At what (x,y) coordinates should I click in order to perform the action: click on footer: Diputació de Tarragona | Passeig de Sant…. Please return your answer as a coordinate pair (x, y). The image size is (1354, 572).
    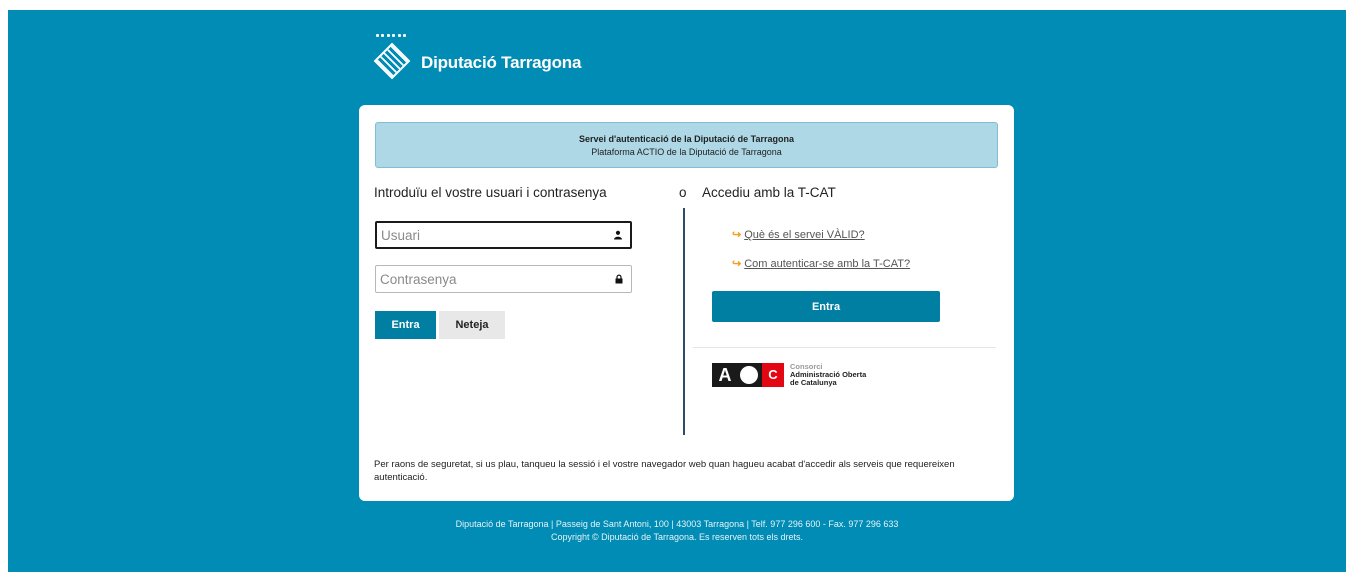
    Looking at the image, I should click on (677, 531).